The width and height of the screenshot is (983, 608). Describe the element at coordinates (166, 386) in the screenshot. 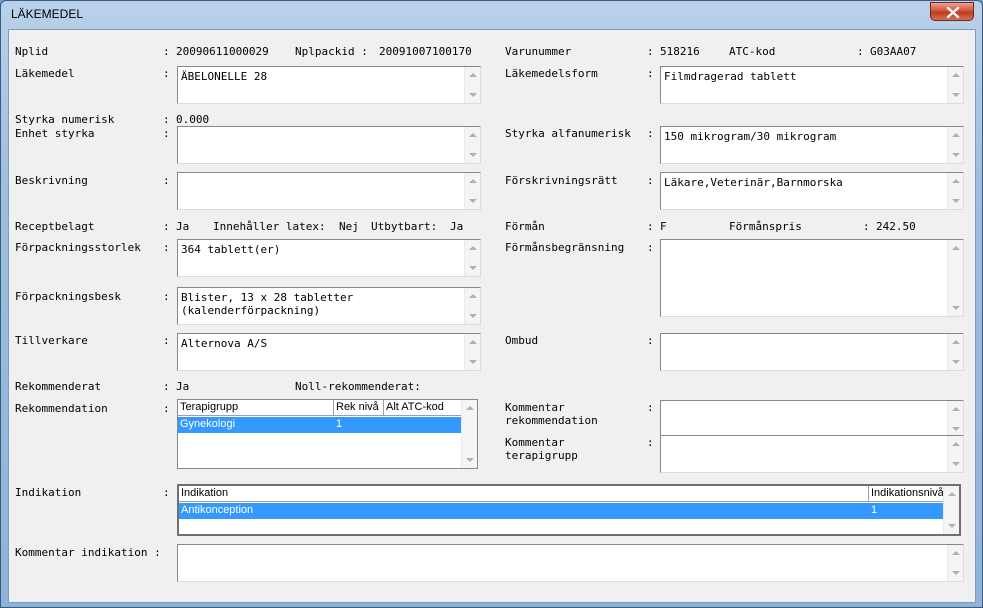

I see `rekommenderat-colon: :` at that location.